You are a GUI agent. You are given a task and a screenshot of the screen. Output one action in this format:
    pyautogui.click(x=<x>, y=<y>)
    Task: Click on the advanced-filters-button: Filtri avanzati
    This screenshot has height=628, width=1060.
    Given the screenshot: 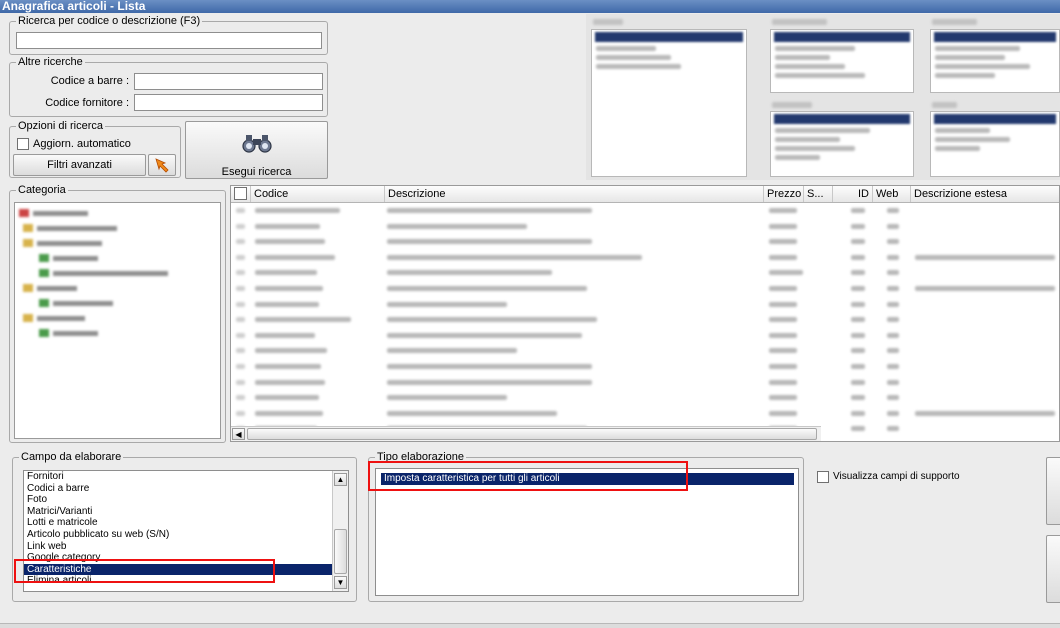 What is the action you would take?
    pyautogui.click(x=79, y=165)
    